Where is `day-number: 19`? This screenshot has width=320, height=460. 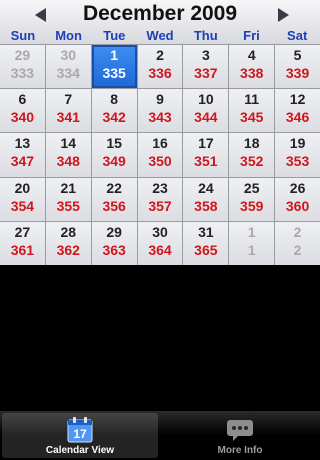 day-number: 19 is located at coordinates (297, 143).